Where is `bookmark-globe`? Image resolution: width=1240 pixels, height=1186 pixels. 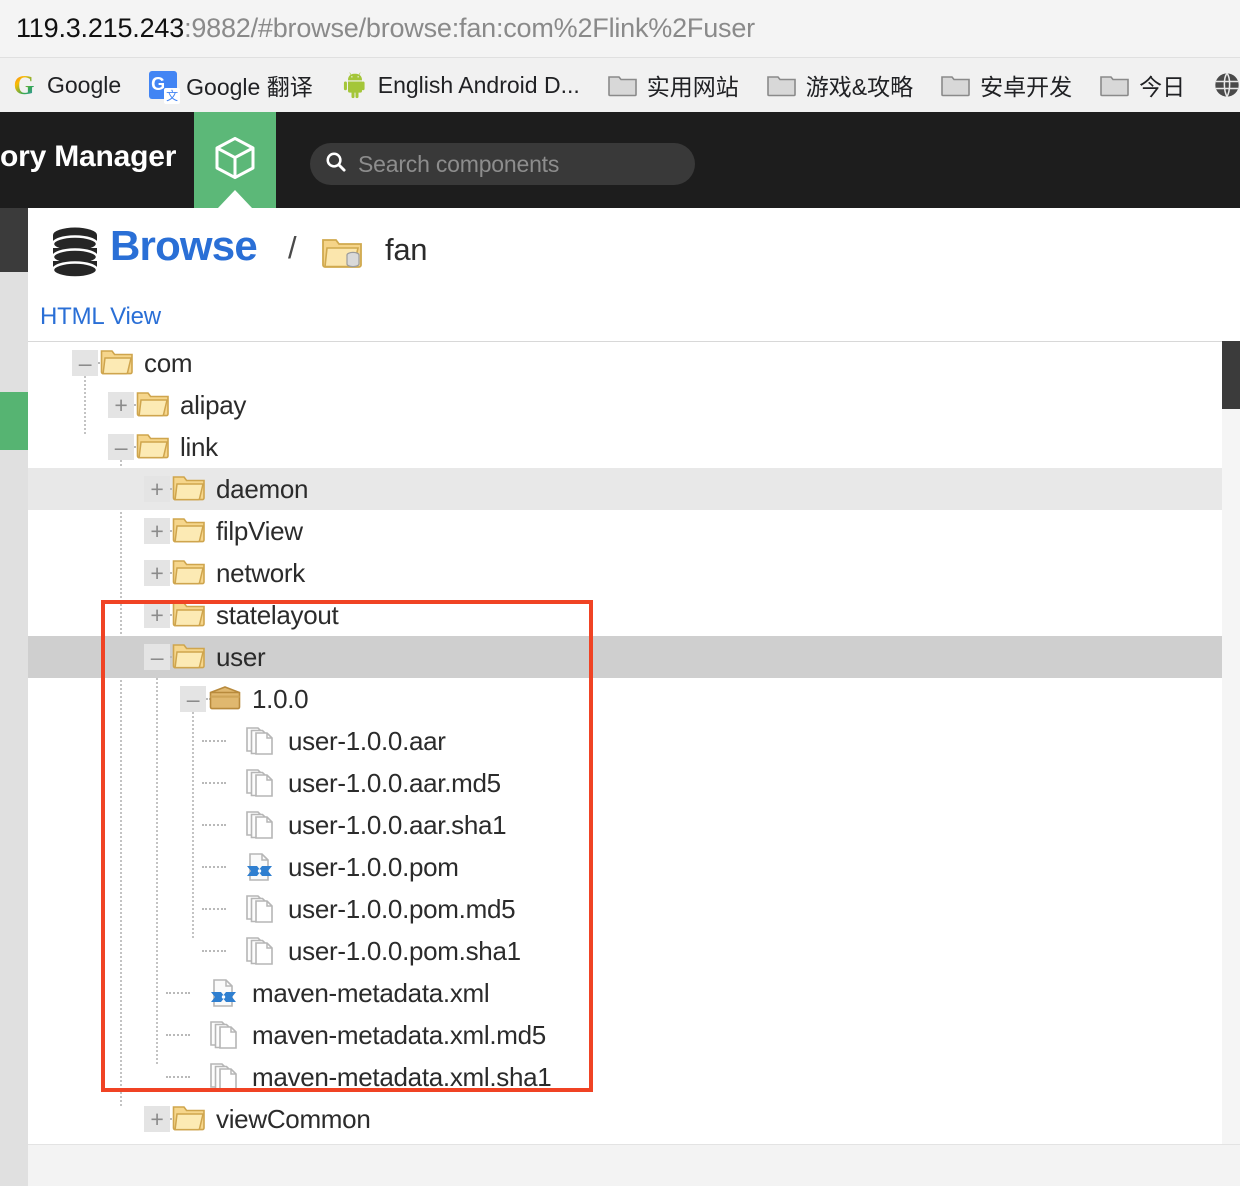
bookmark-globe is located at coordinates (1219, 85).